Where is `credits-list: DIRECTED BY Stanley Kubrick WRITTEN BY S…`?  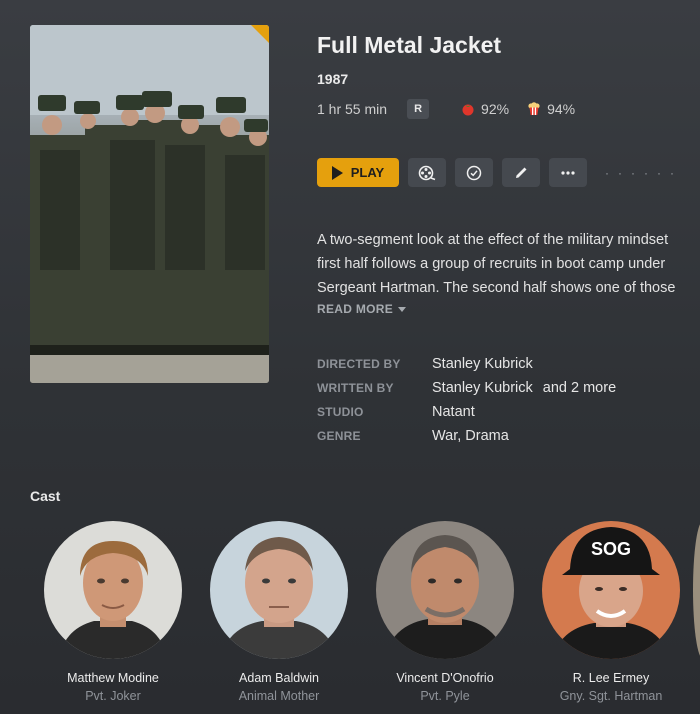 credits-list: DIRECTED BY Stanley Kubrick WRITTEN BY S… is located at coordinates (466, 400).